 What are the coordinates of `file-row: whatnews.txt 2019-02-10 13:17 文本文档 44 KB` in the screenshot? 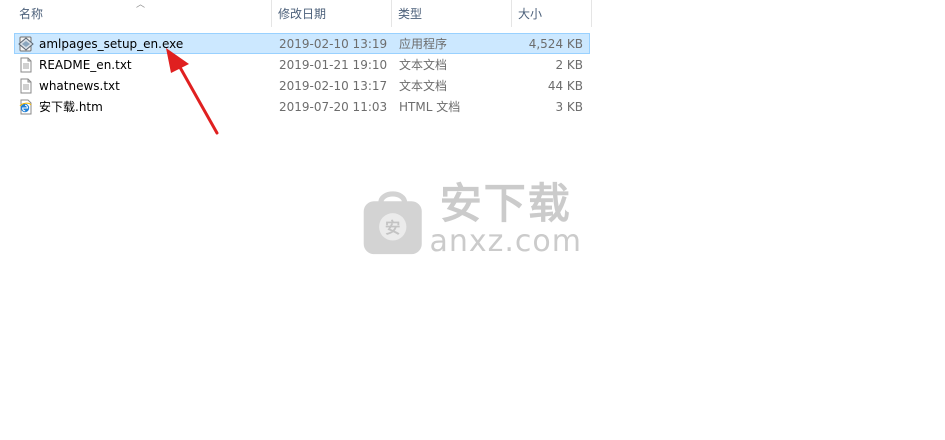 It's located at (302, 85).